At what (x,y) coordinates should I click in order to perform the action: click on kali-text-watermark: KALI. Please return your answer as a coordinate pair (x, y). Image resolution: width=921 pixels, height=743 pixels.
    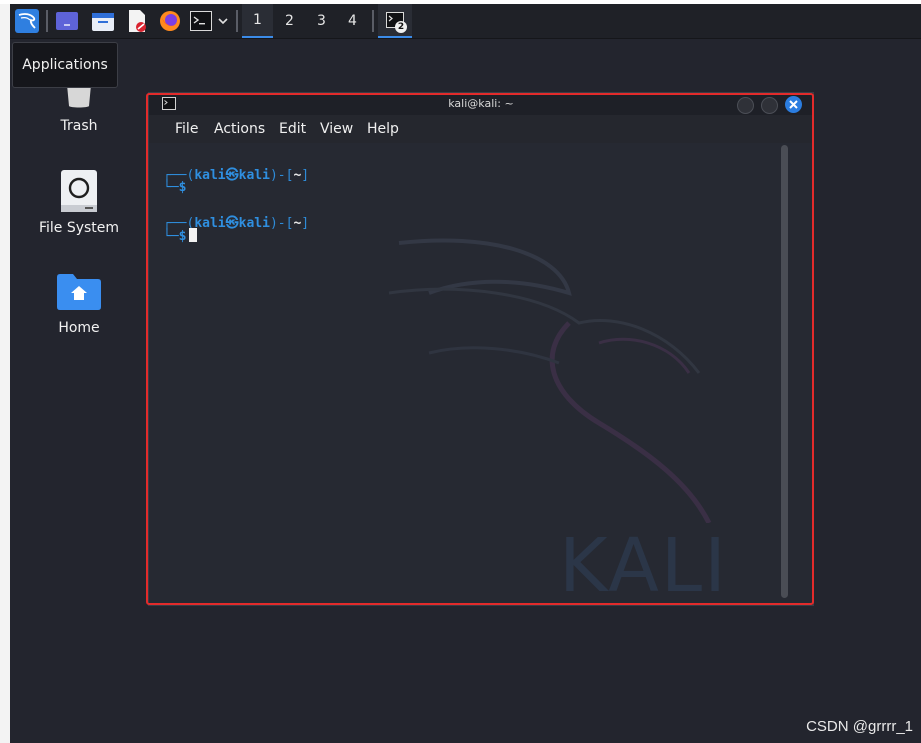
    Looking at the image, I should click on (643, 564).